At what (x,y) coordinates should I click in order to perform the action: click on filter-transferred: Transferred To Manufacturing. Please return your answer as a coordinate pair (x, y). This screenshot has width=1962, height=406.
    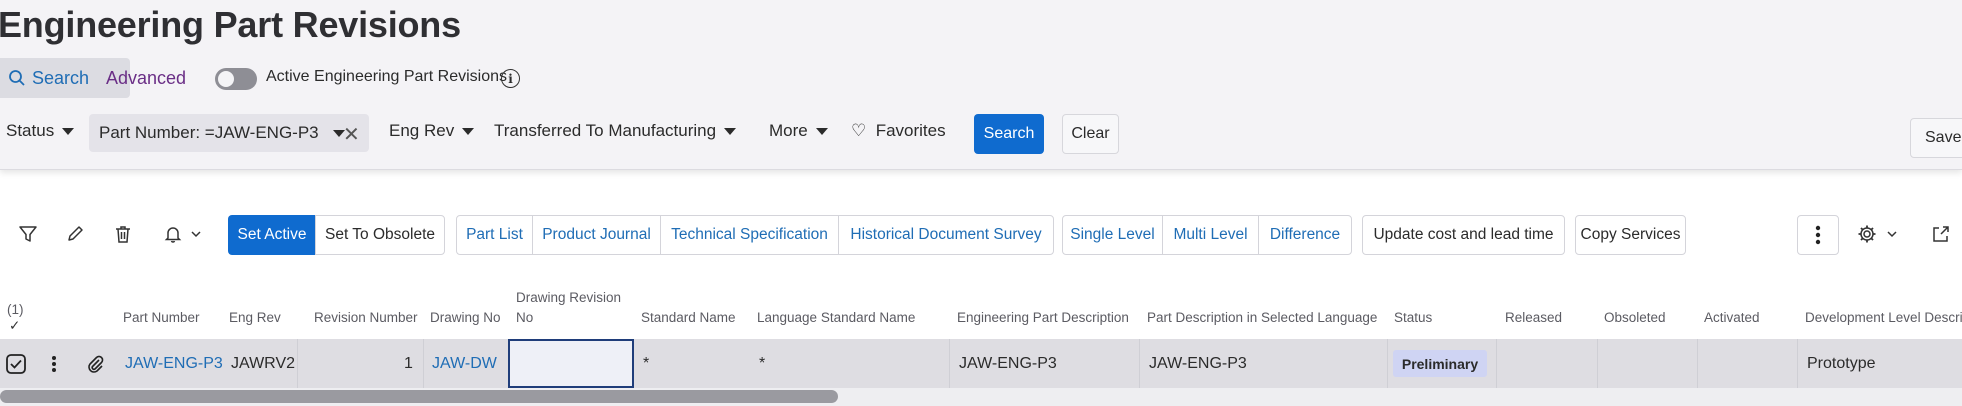
    Looking at the image, I should click on (615, 131).